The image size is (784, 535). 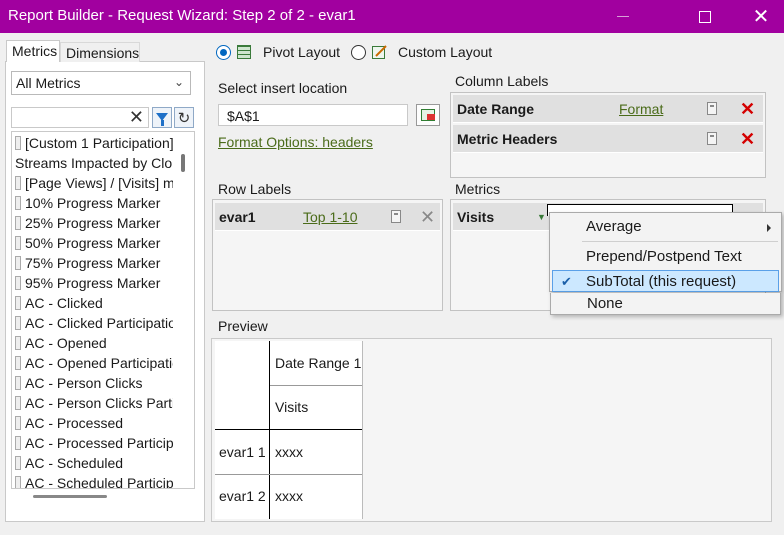 What do you see at coordinates (70, 496) in the screenshot?
I see `metric-list-horizontal-scrollbar` at bounding box center [70, 496].